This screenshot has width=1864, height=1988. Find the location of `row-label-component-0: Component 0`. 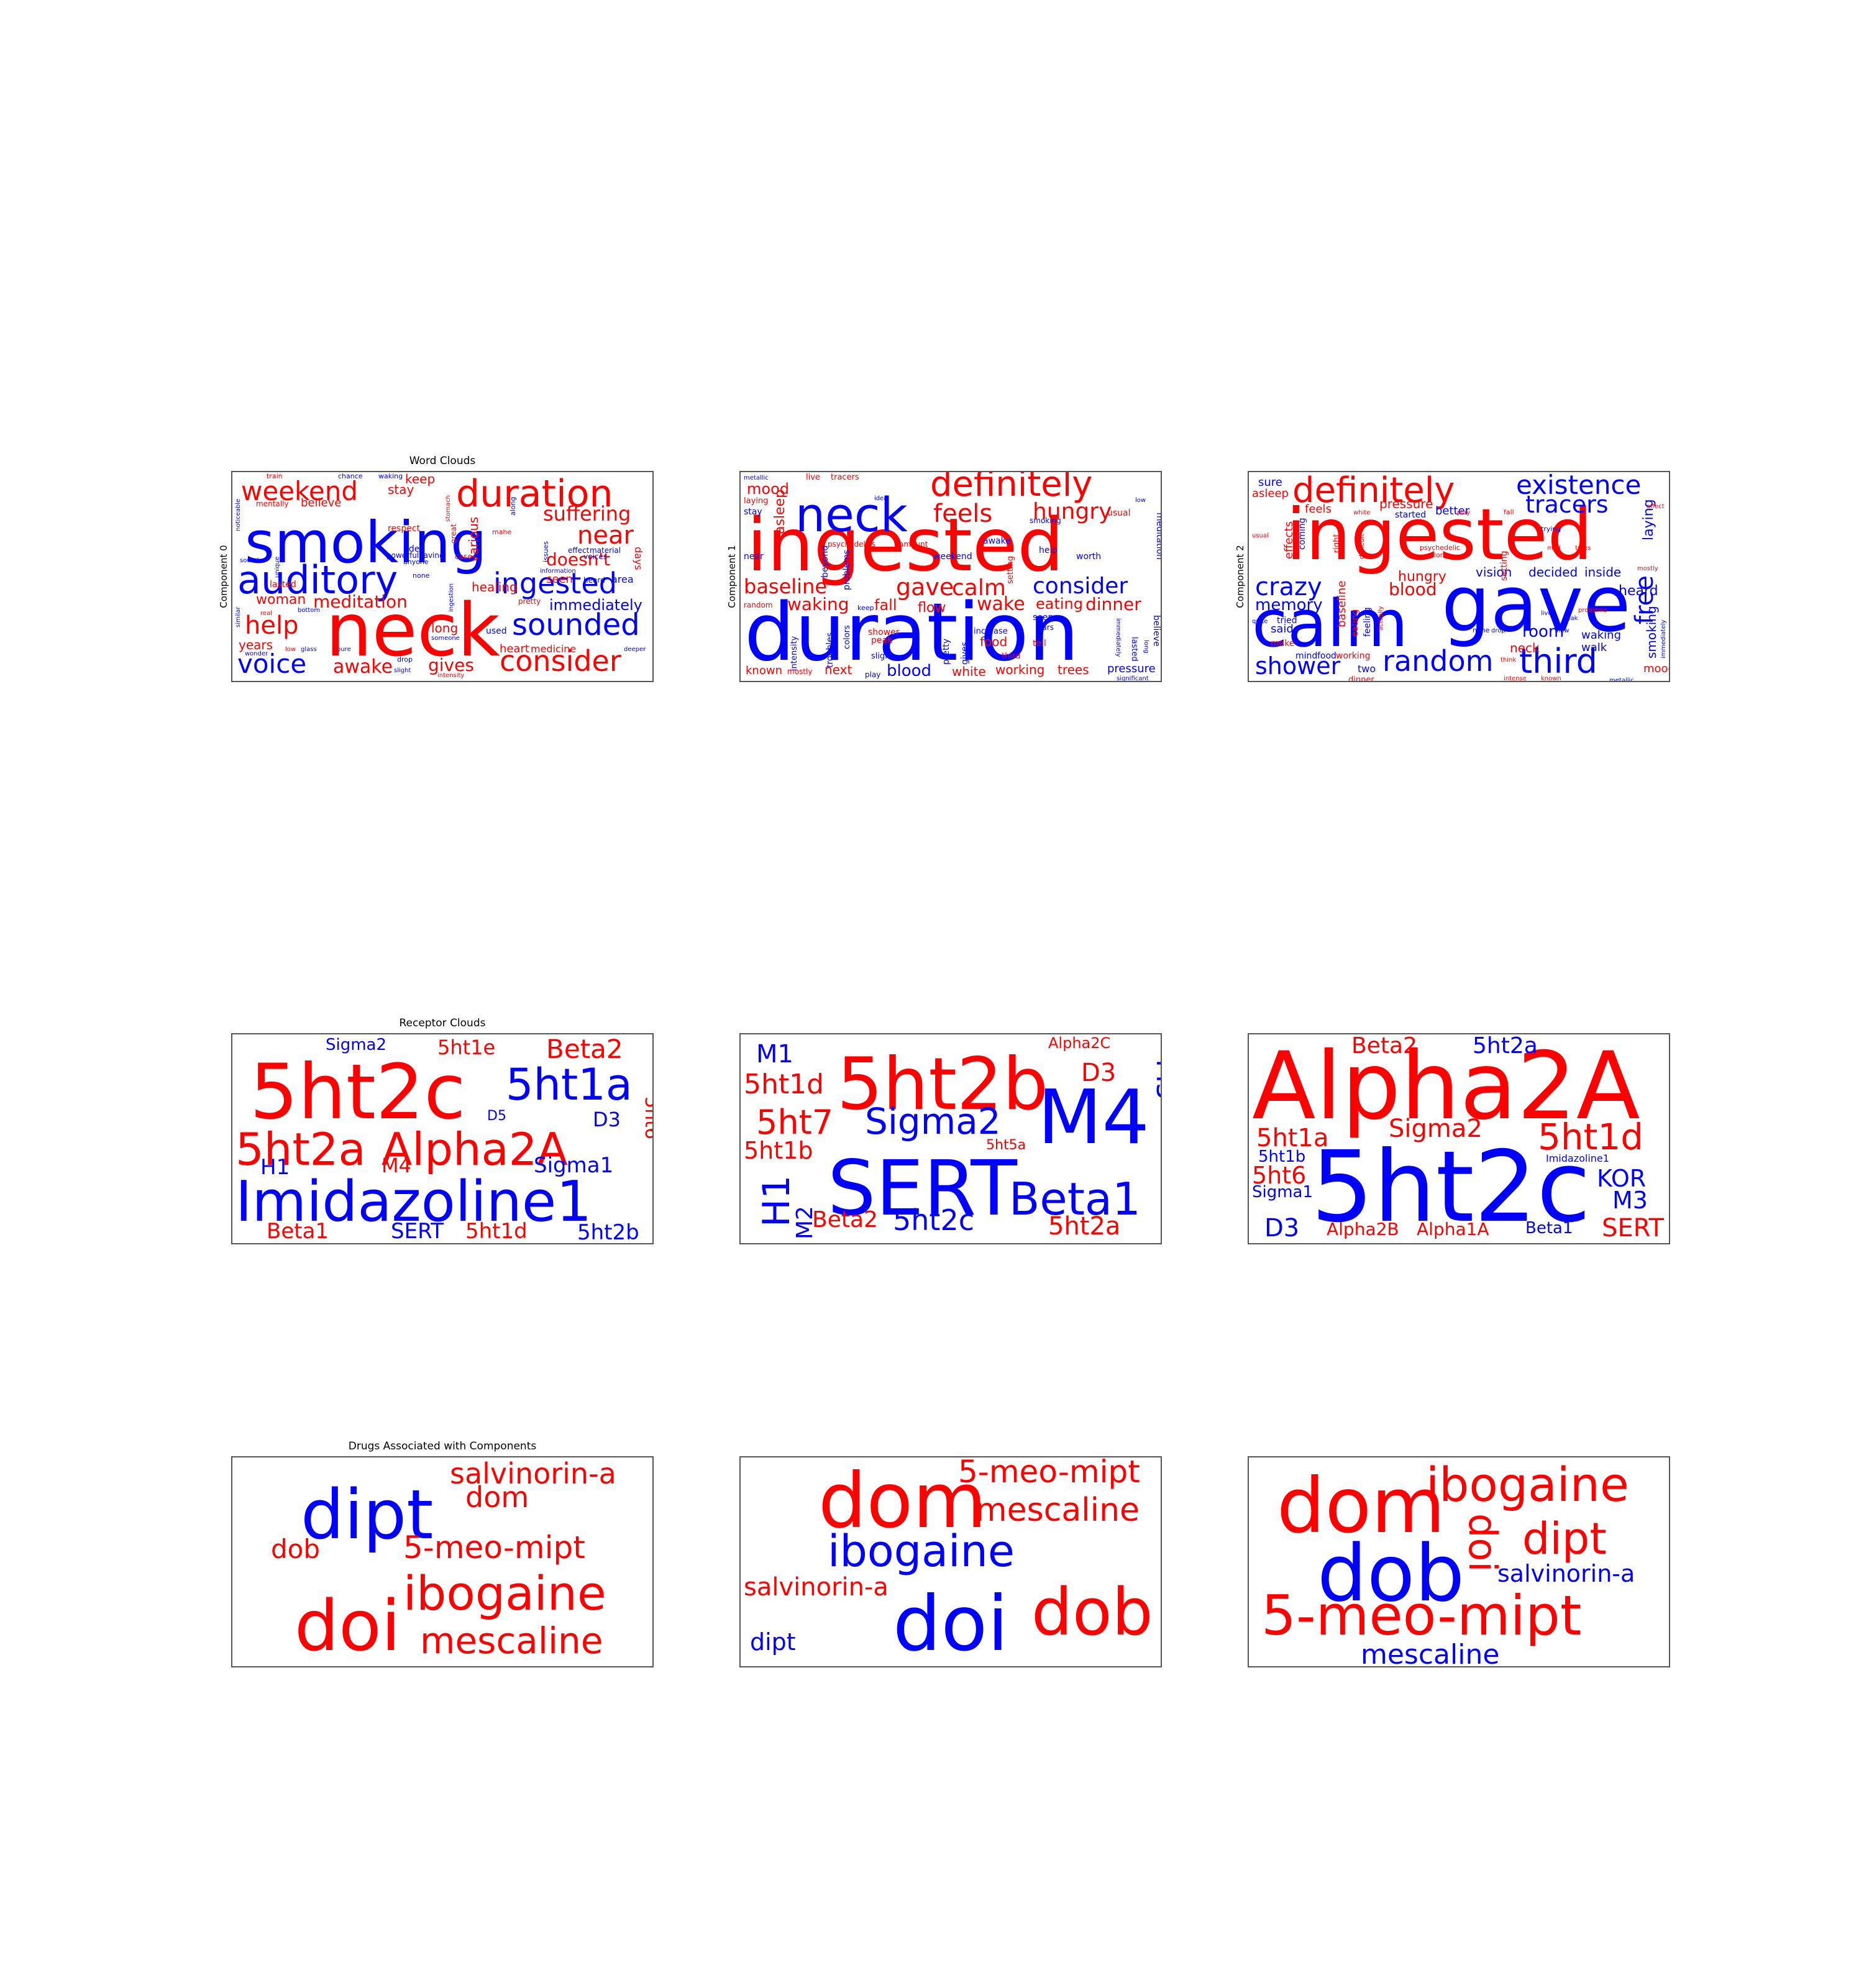

row-label-component-0: Component 0 is located at coordinates (224, 576).